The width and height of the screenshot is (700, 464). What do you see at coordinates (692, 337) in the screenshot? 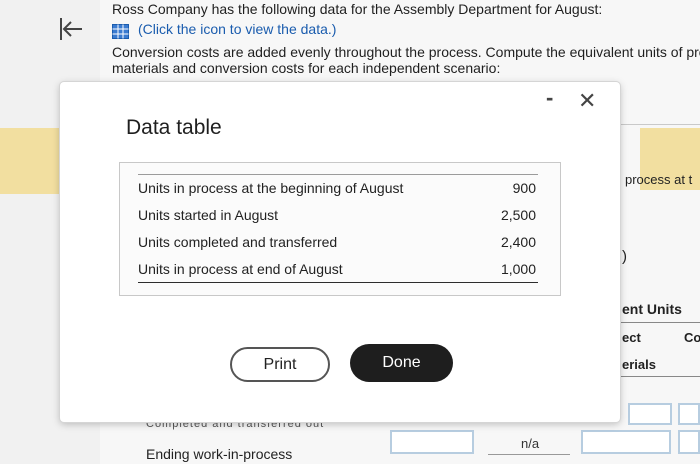
I see `conversion-header: Co` at bounding box center [692, 337].